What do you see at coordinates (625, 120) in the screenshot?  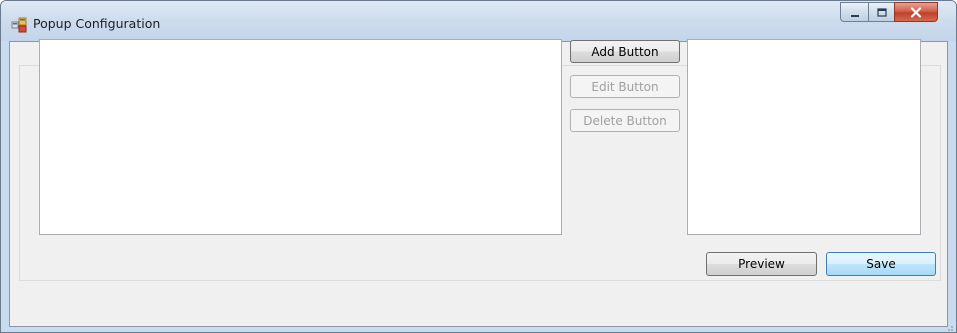 I see `delete-button: Delete Button` at bounding box center [625, 120].